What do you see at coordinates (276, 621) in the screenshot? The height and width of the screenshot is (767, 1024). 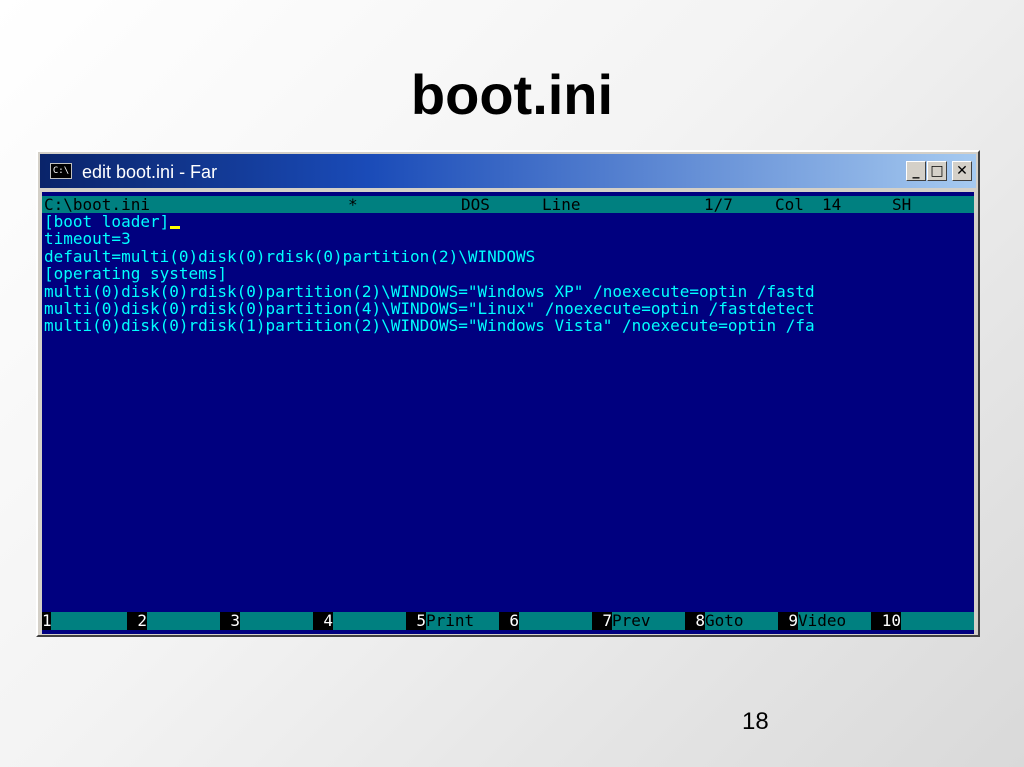 I see `fkey-3-label` at bounding box center [276, 621].